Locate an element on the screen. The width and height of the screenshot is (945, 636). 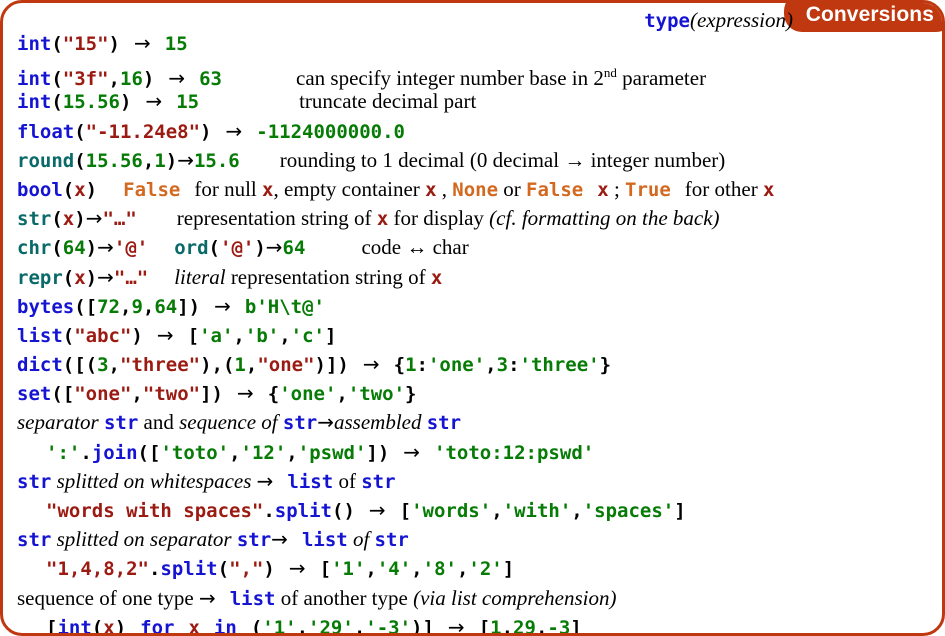
arg-key: 3 is located at coordinates (103, 365).